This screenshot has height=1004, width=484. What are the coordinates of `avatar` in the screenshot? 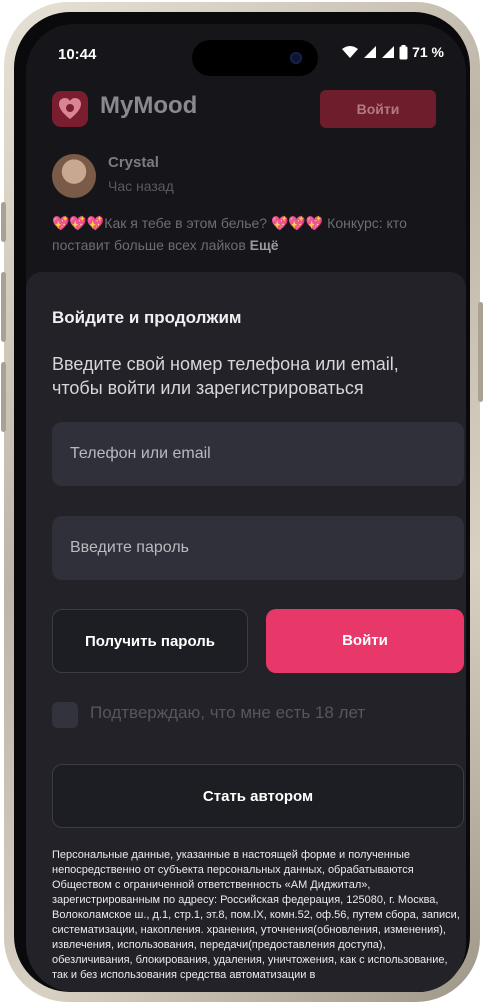 It's located at (74, 176).